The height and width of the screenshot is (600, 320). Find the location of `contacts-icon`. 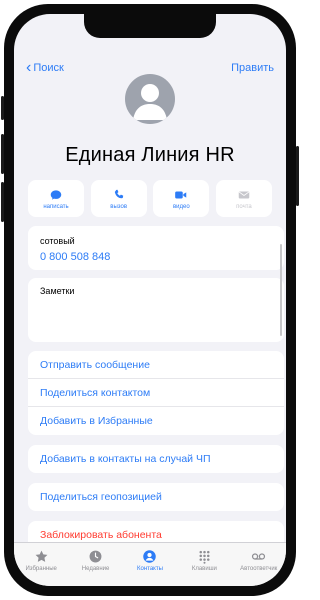

contacts-icon is located at coordinates (150, 556).